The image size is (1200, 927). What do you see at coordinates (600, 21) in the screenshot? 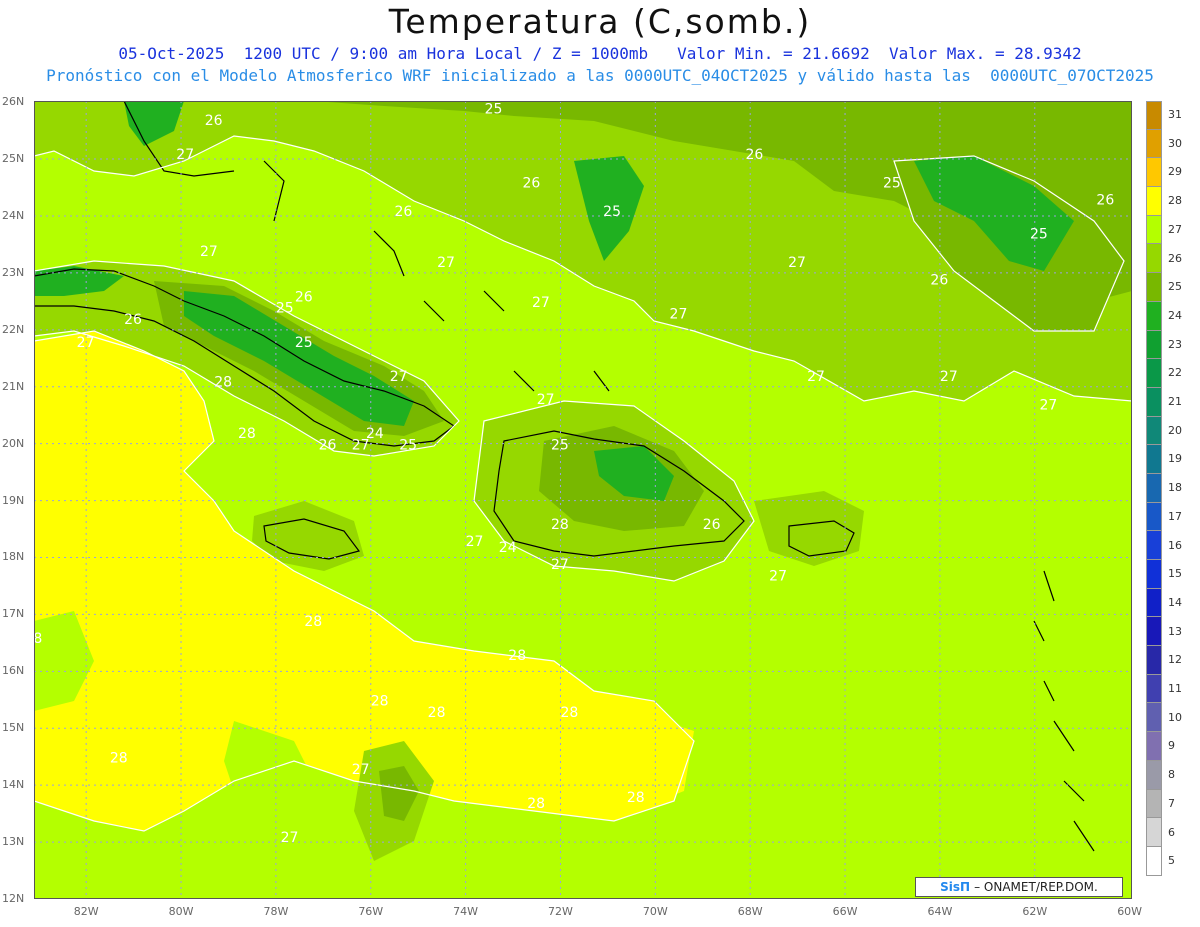
I see `chart-title: Temperatura (C,somb.)` at bounding box center [600, 21].